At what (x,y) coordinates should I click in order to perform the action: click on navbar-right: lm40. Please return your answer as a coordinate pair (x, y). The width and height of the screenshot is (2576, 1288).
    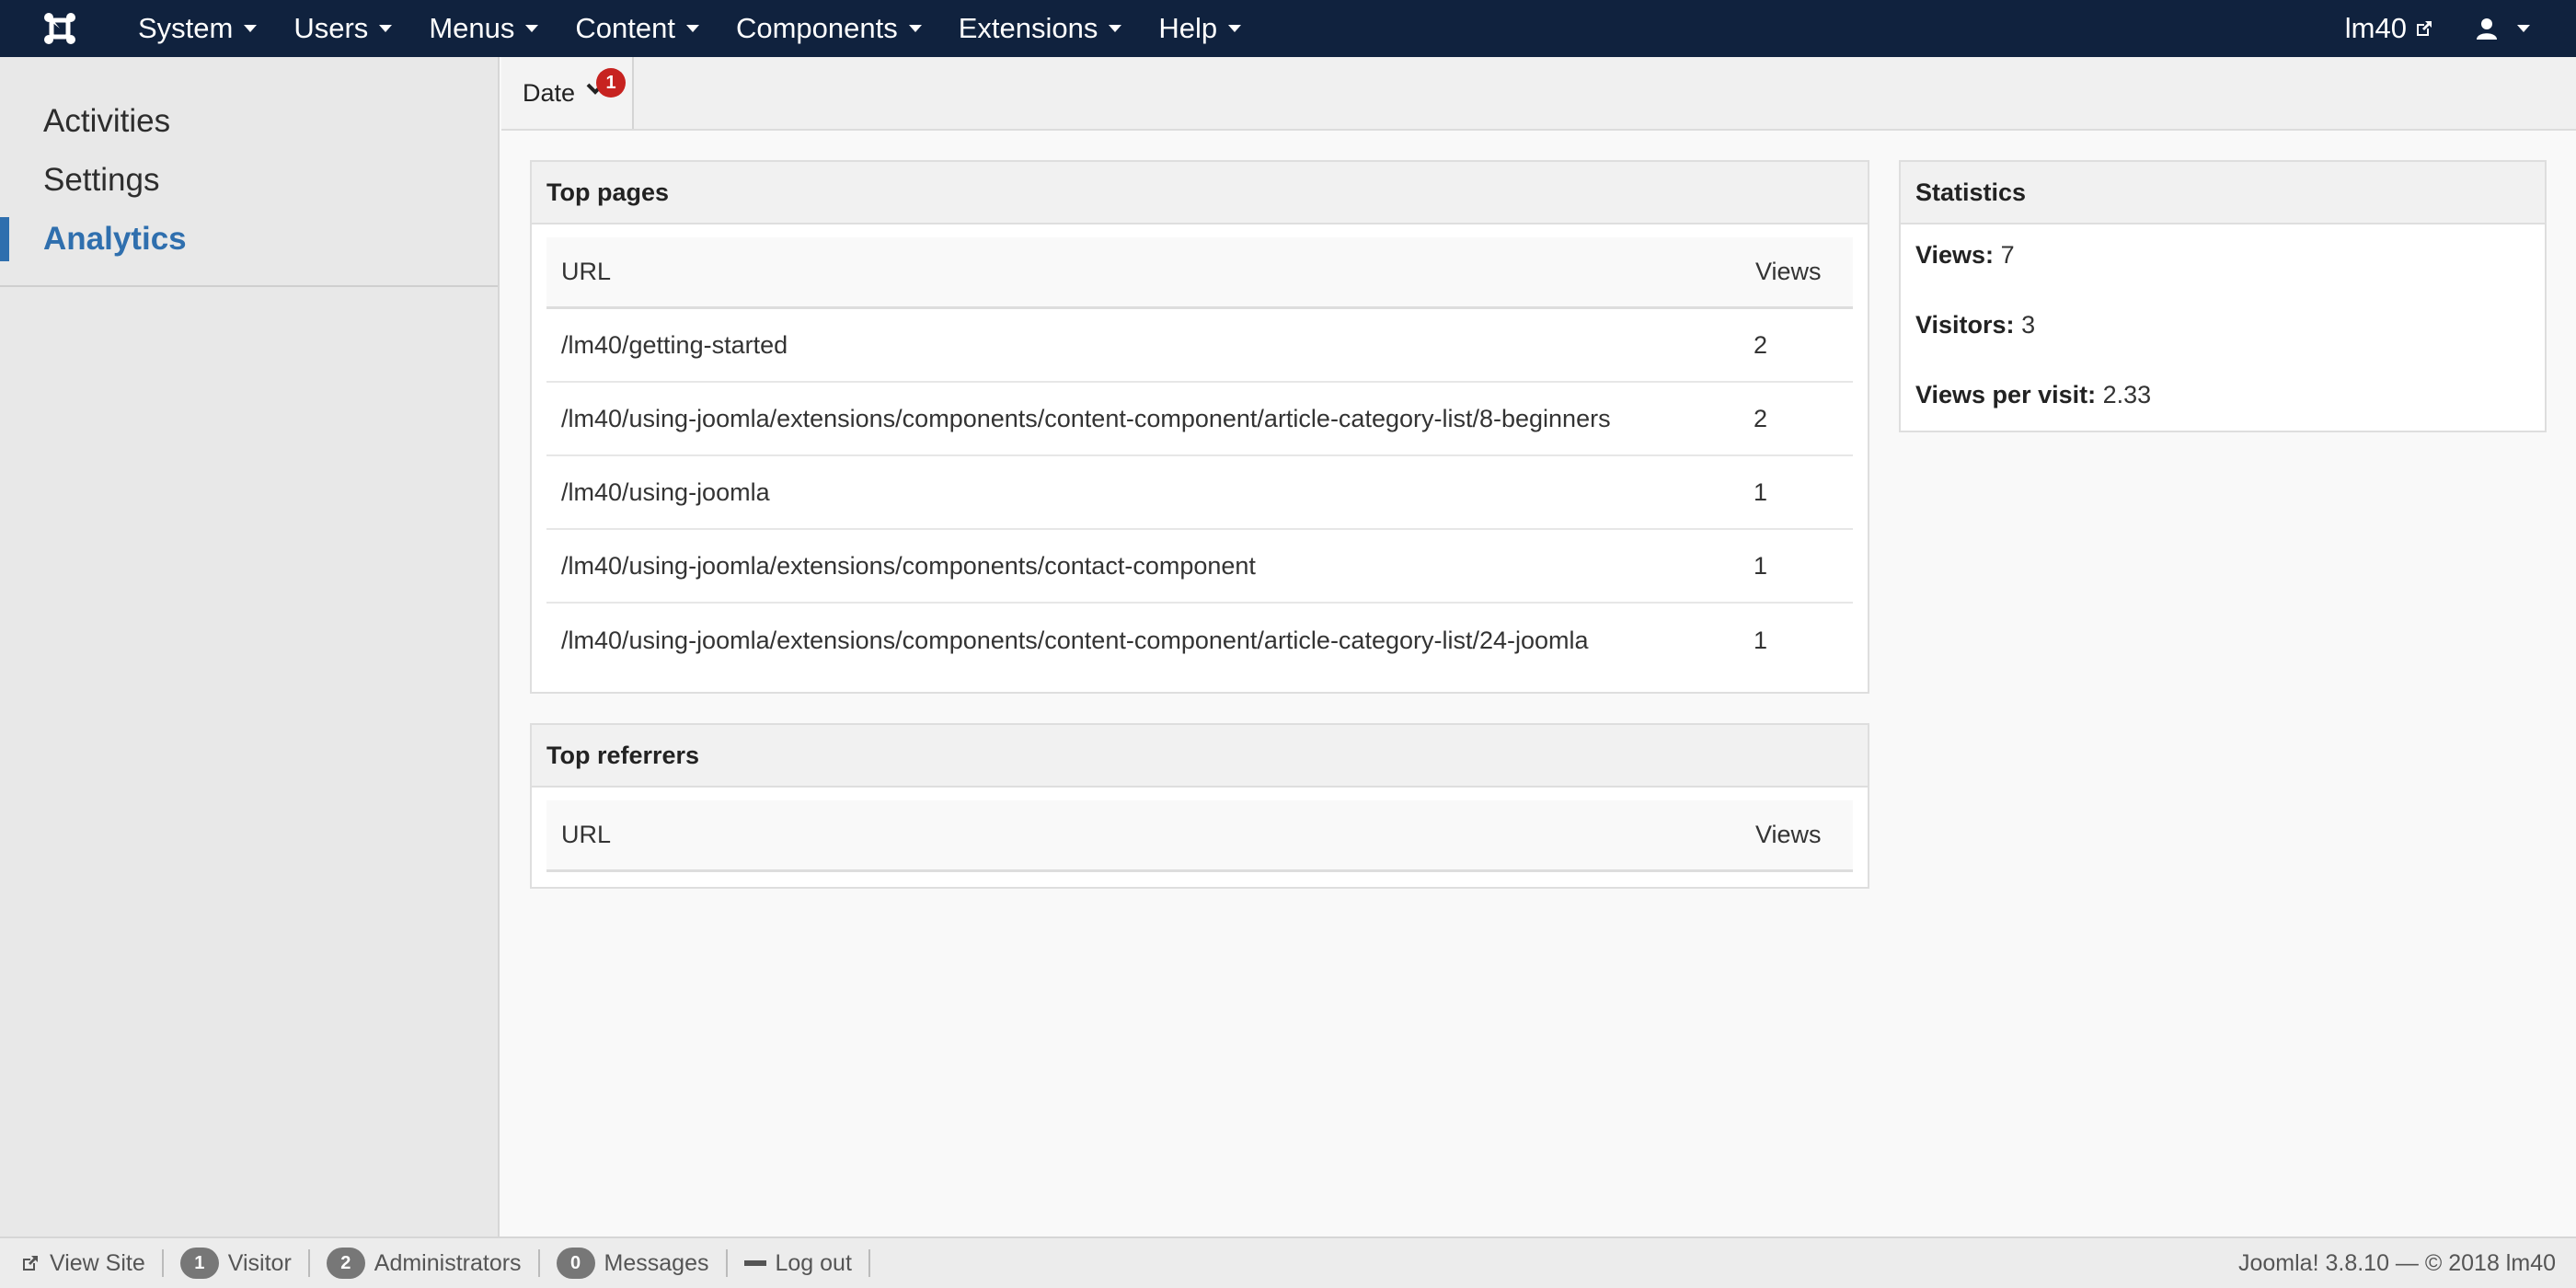
    Looking at the image, I should click on (2449, 28).